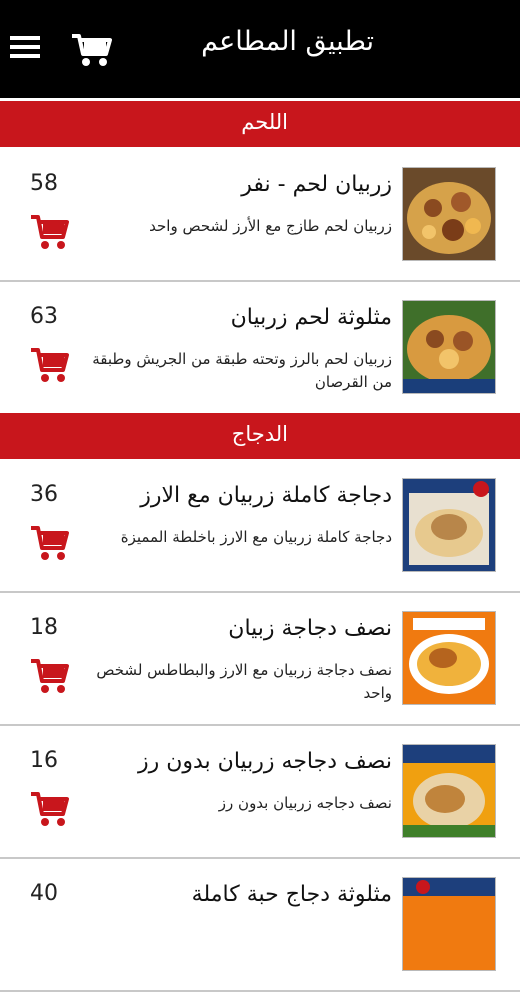  I want to click on item-count: 36, so click(44, 494).